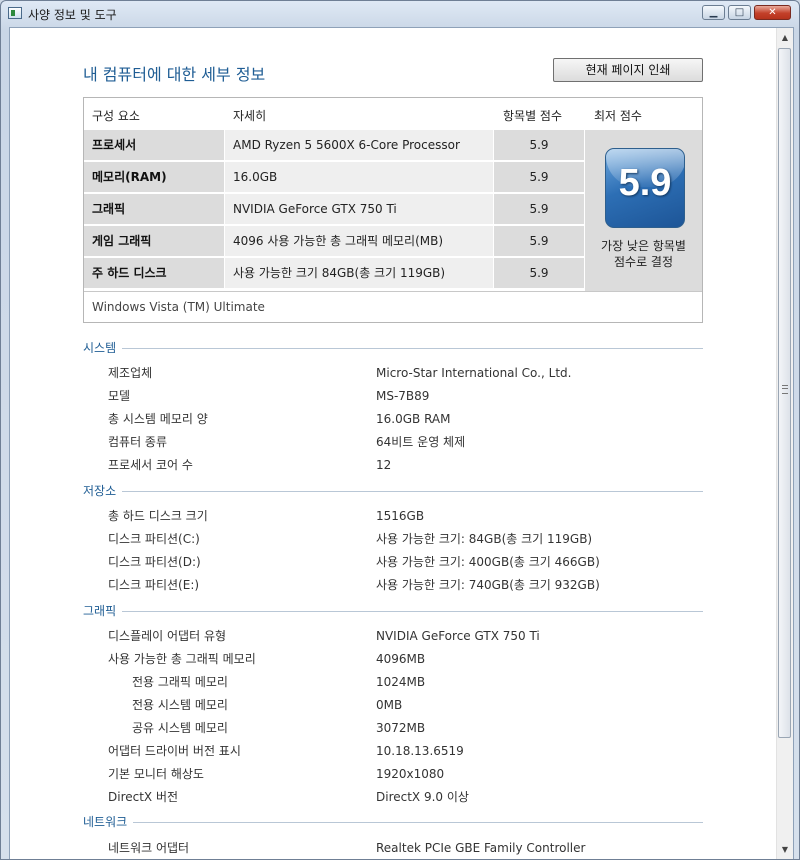 The width and height of the screenshot is (800, 860). I want to click on info-value: 사용 가능한 크기: 84GB(총 크기 119GB), so click(484, 539).